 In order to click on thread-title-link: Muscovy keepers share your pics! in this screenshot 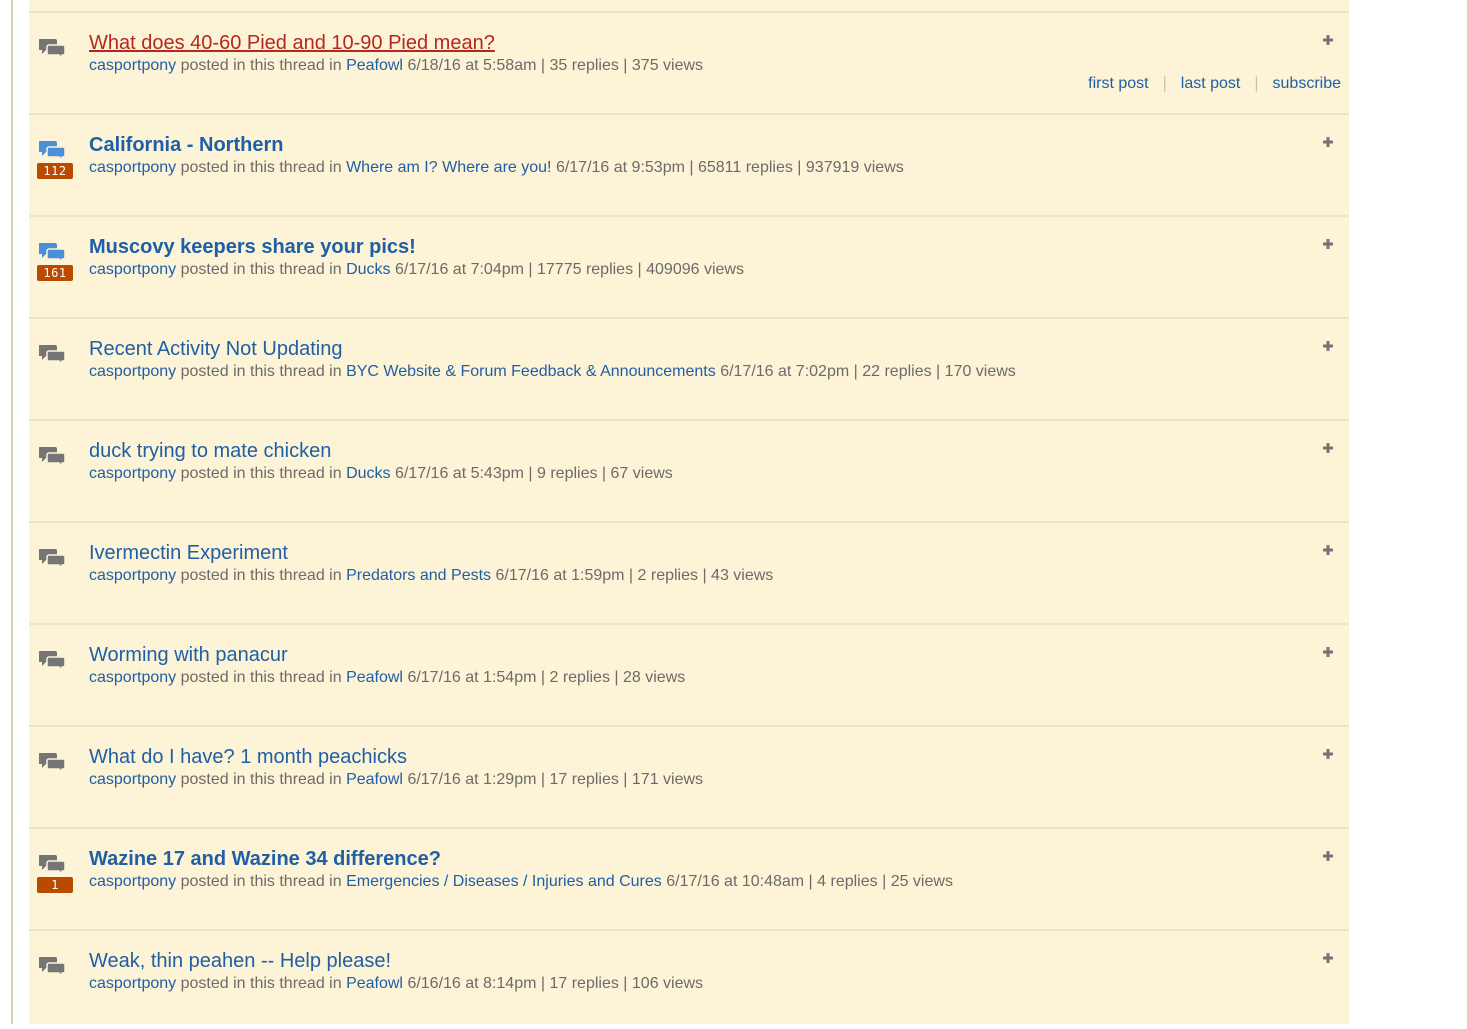, I will do `click(252, 247)`.